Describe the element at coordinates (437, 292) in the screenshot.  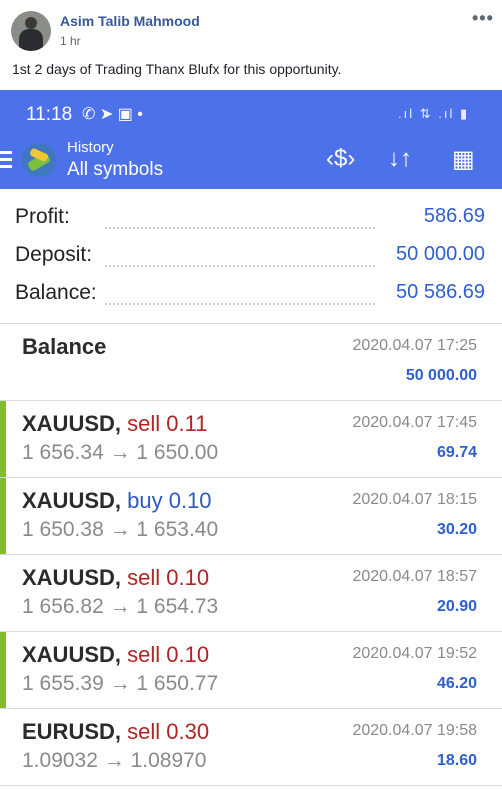
I see `summary-value: 50 586.69` at that location.